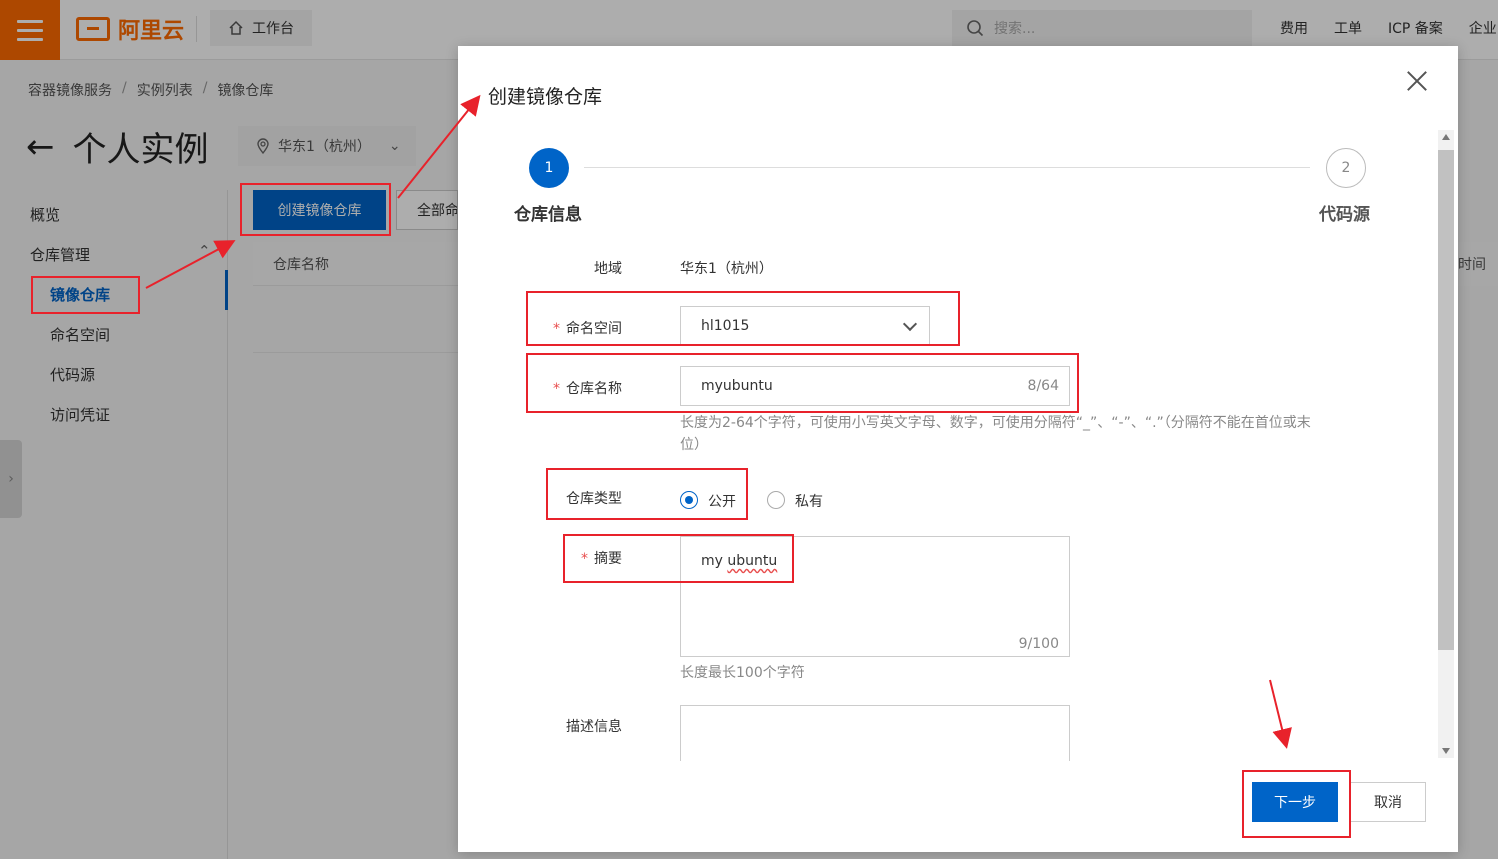 Image resolution: width=1498 pixels, height=859 pixels. What do you see at coordinates (1344, 215) in the screenshot?
I see `step-2-label: 代码源` at bounding box center [1344, 215].